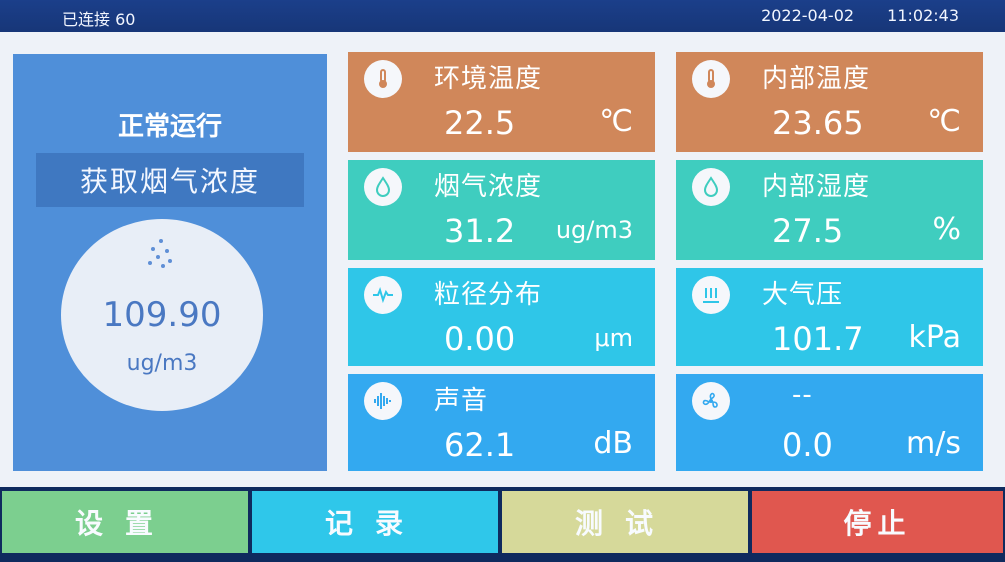  What do you see at coordinates (480, 445) in the screenshot?
I see `card-value: 62.1` at bounding box center [480, 445].